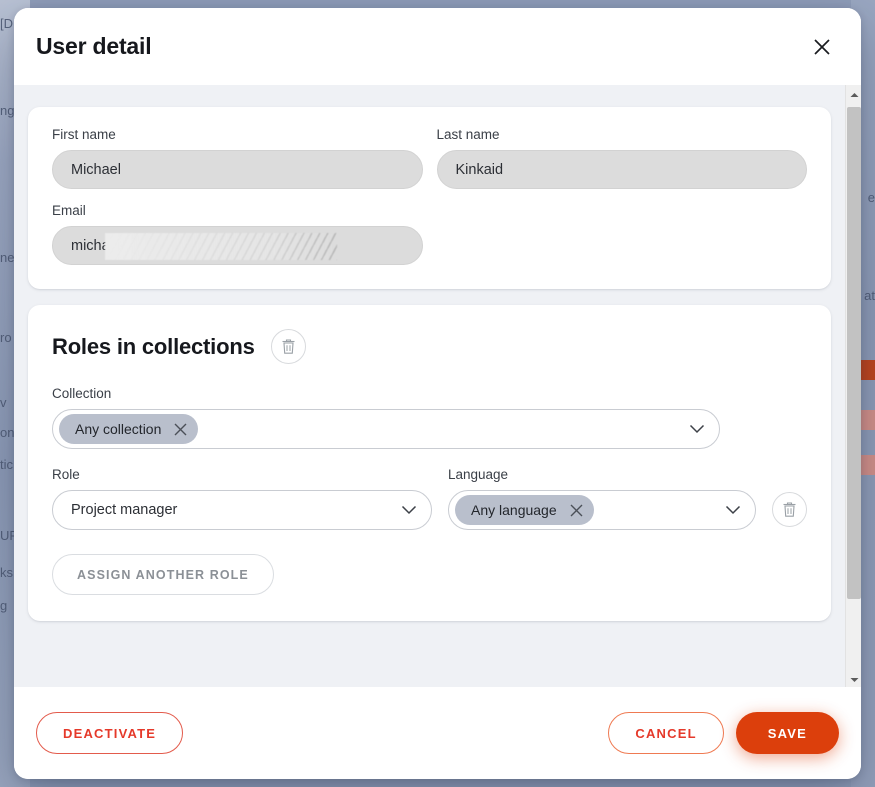  What do you see at coordinates (153, 346) in the screenshot?
I see `roles-section-title: Roles in collections` at bounding box center [153, 346].